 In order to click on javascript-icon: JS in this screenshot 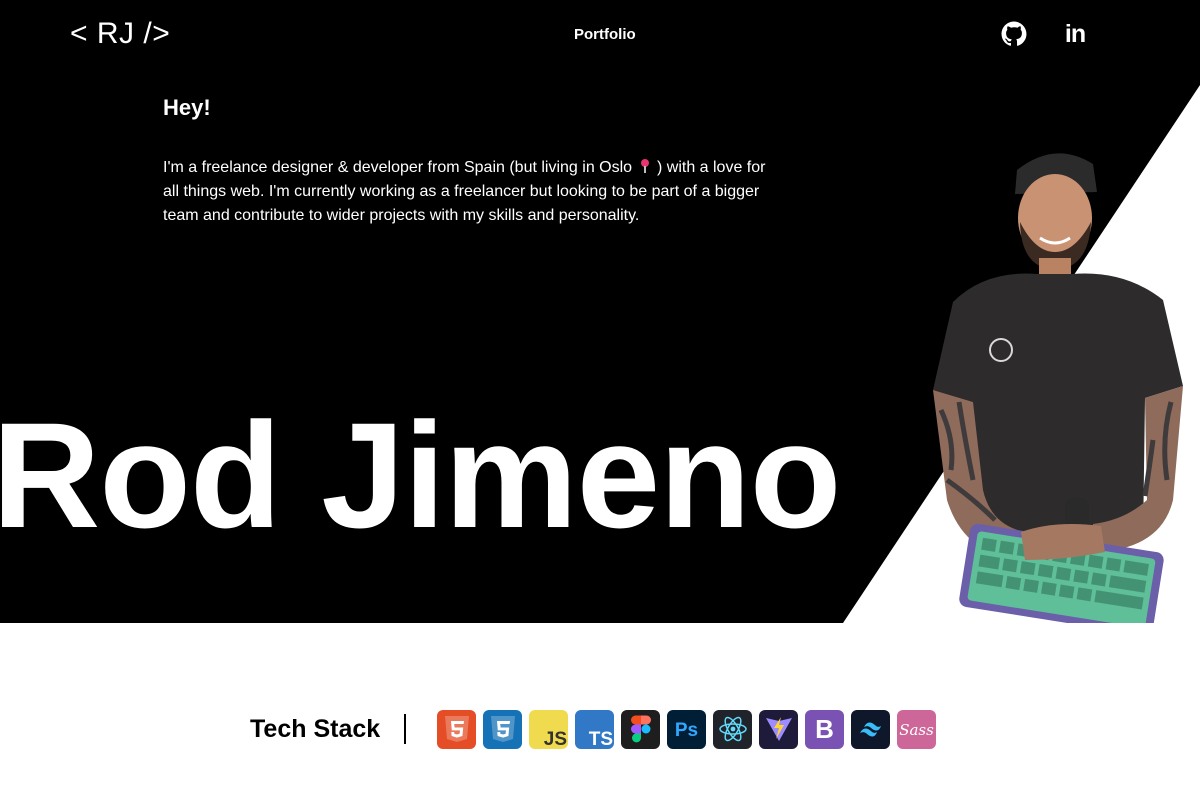, I will do `click(549, 729)`.